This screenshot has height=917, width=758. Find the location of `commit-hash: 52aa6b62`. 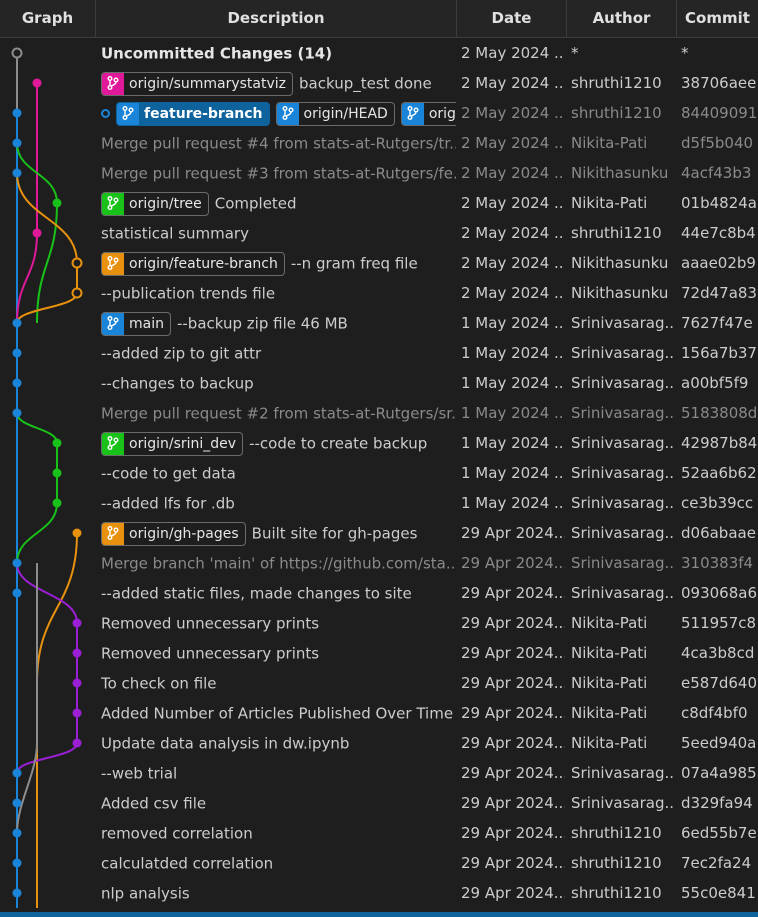

commit-hash: 52aa6b62 is located at coordinates (719, 473).